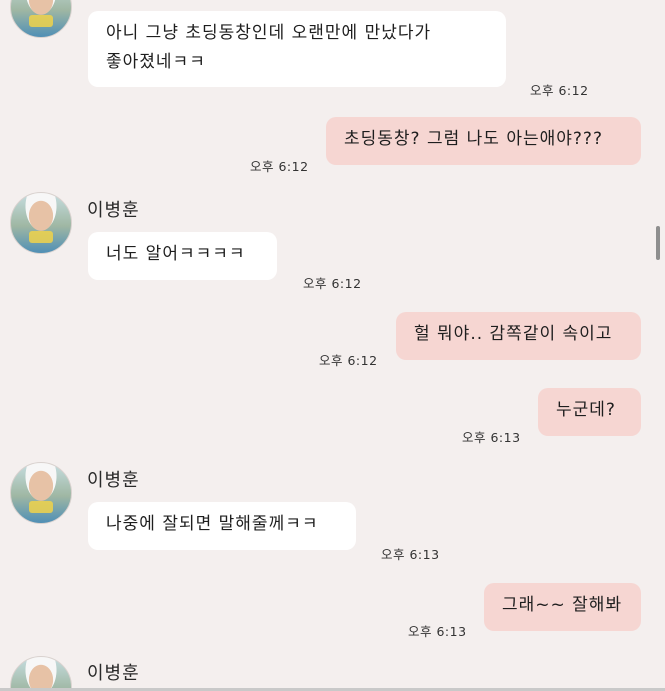 Image resolution: width=665 pixels, height=691 pixels. What do you see at coordinates (297, 49) in the screenshot?
I see `incoming-message: 아니 그냥 초딩동창인데 오랜만에 만났다가 좋아졌네ㅋㅋ` at bounding box center [297, 49].